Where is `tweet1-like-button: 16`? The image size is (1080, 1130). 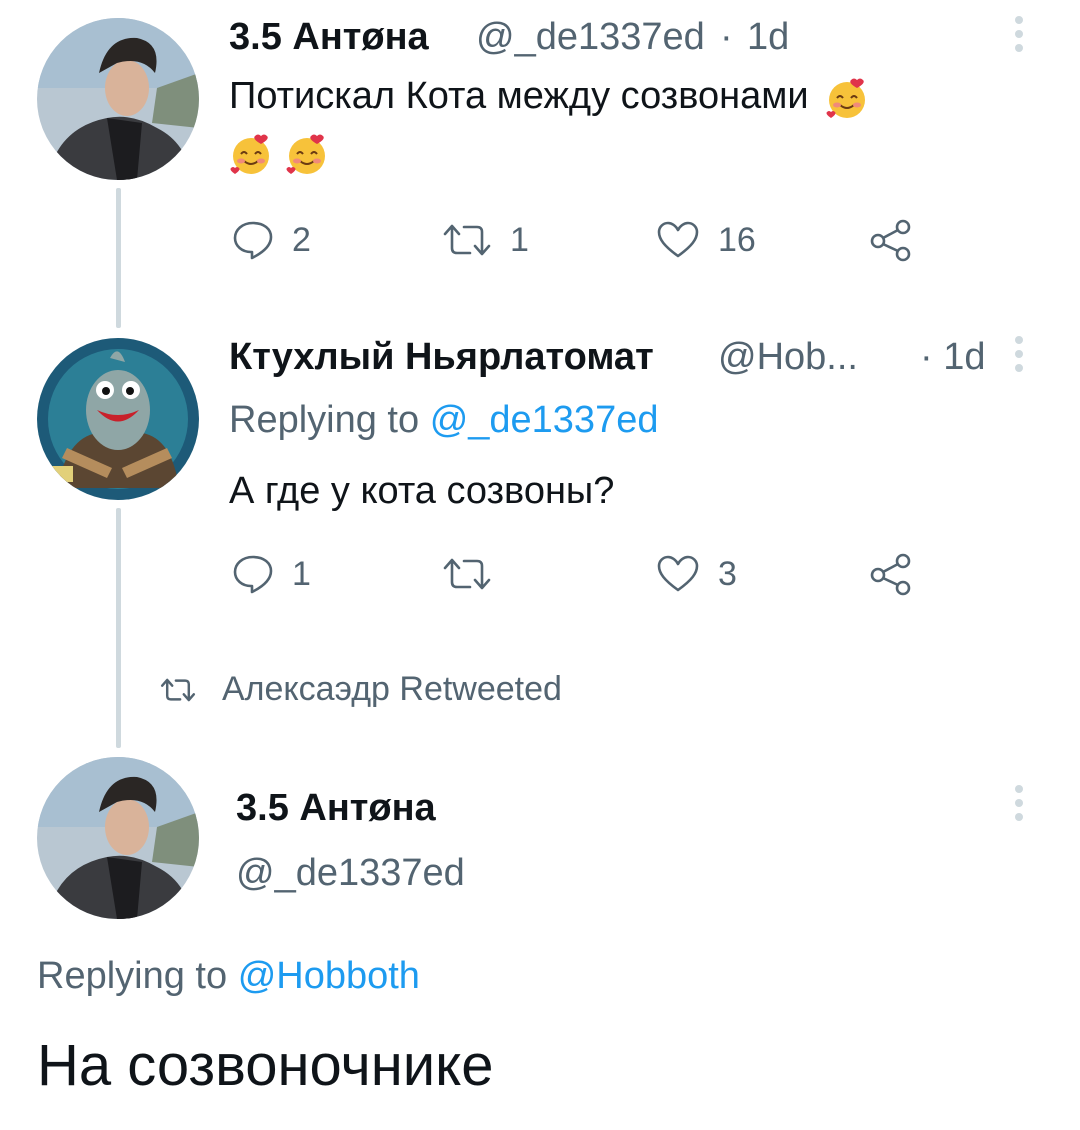
tweet1-like-button: 16 is located at coordinates (706, 240).